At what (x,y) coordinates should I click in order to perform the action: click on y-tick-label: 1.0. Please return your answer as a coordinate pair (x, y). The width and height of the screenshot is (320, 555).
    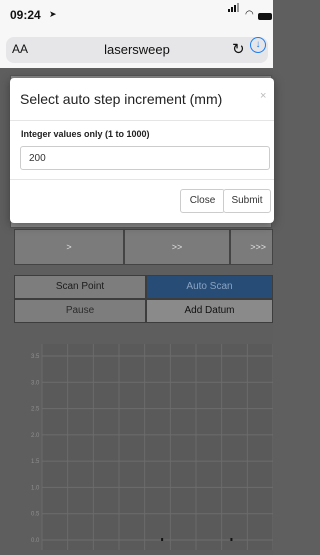
    Looking at the image, I should click on (35, 488).